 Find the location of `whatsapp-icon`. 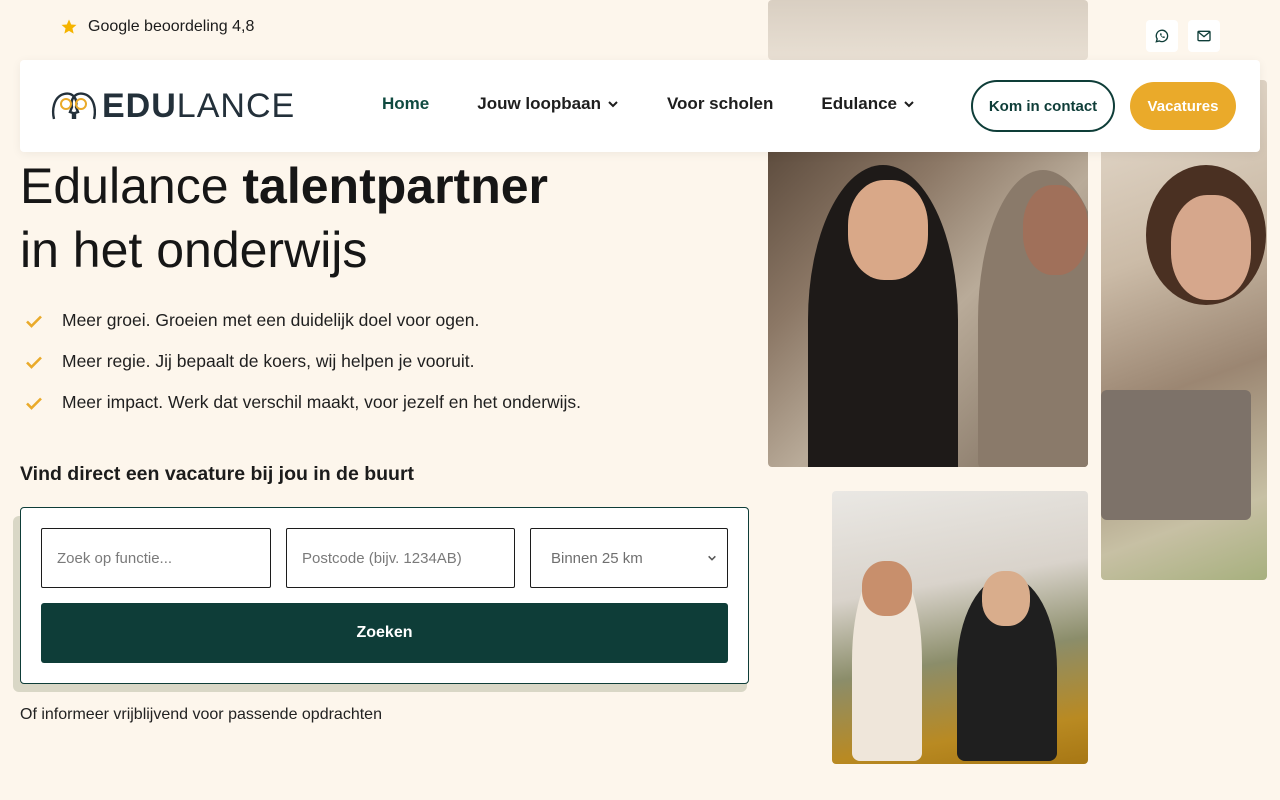

whatsapp-icon is located at coordinates (1162, 36).